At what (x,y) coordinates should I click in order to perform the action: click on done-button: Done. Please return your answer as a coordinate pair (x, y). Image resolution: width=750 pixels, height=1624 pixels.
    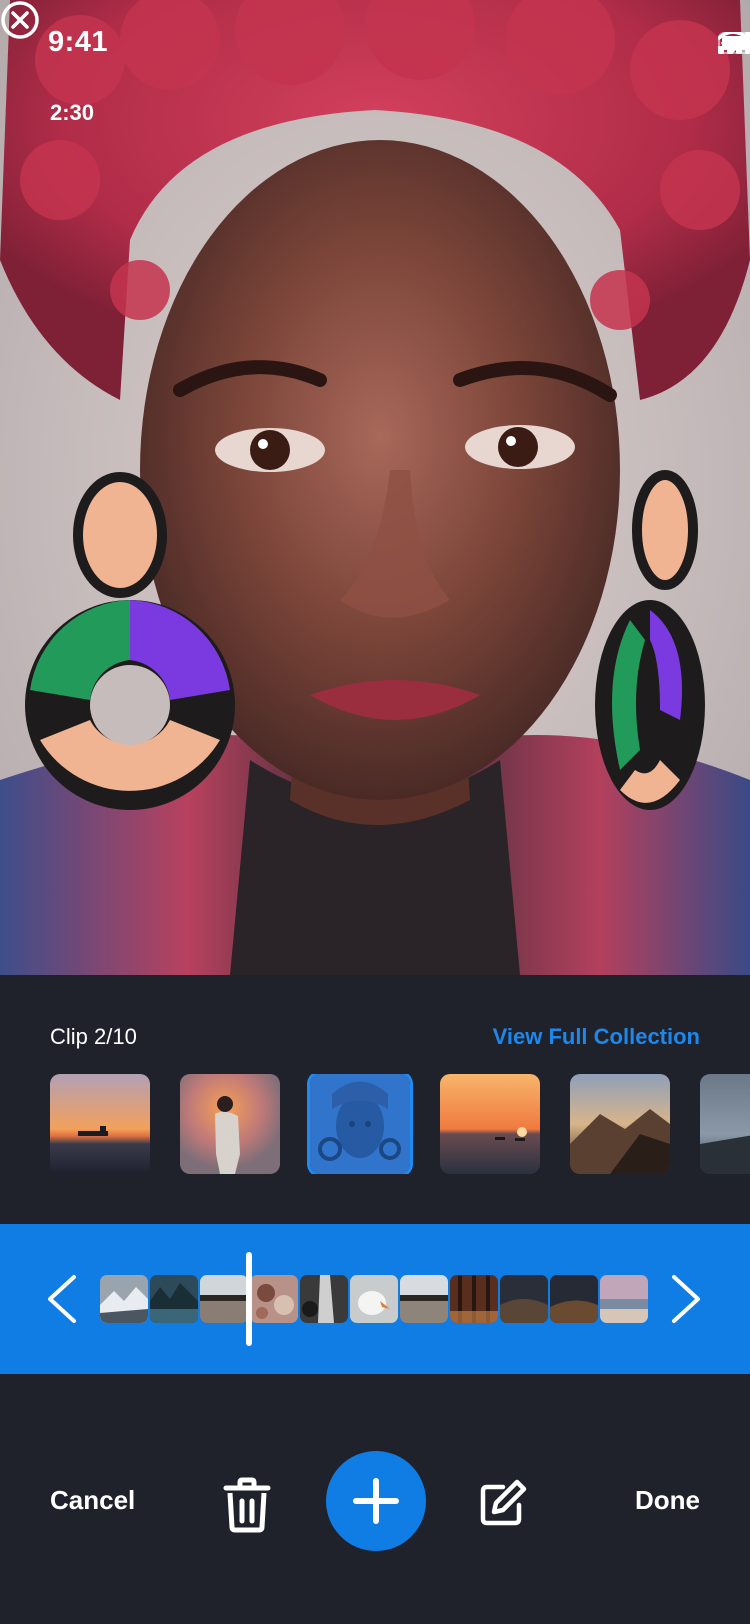
    Looking at the image, I should click on (667, 1500).